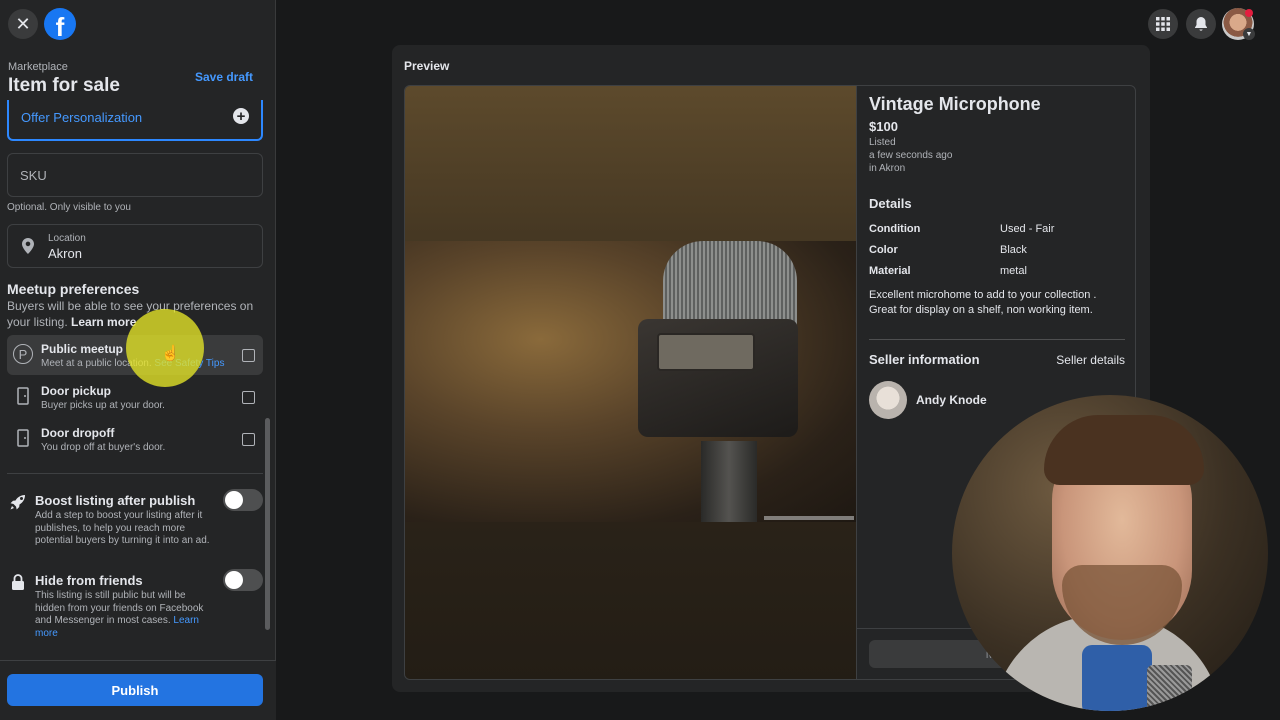  What do you see at coordinates (882, 142) in the screenshot?
I see `listed-label: Listed` at bounding box center [882, 142].